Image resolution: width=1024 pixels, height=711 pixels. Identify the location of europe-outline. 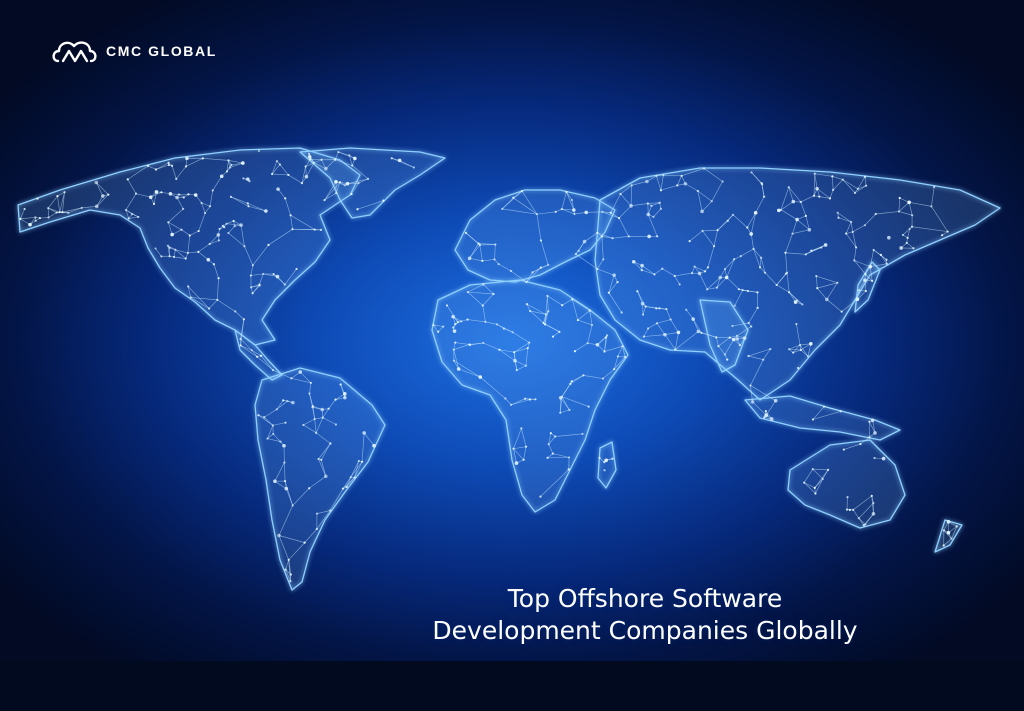
(535, 236).